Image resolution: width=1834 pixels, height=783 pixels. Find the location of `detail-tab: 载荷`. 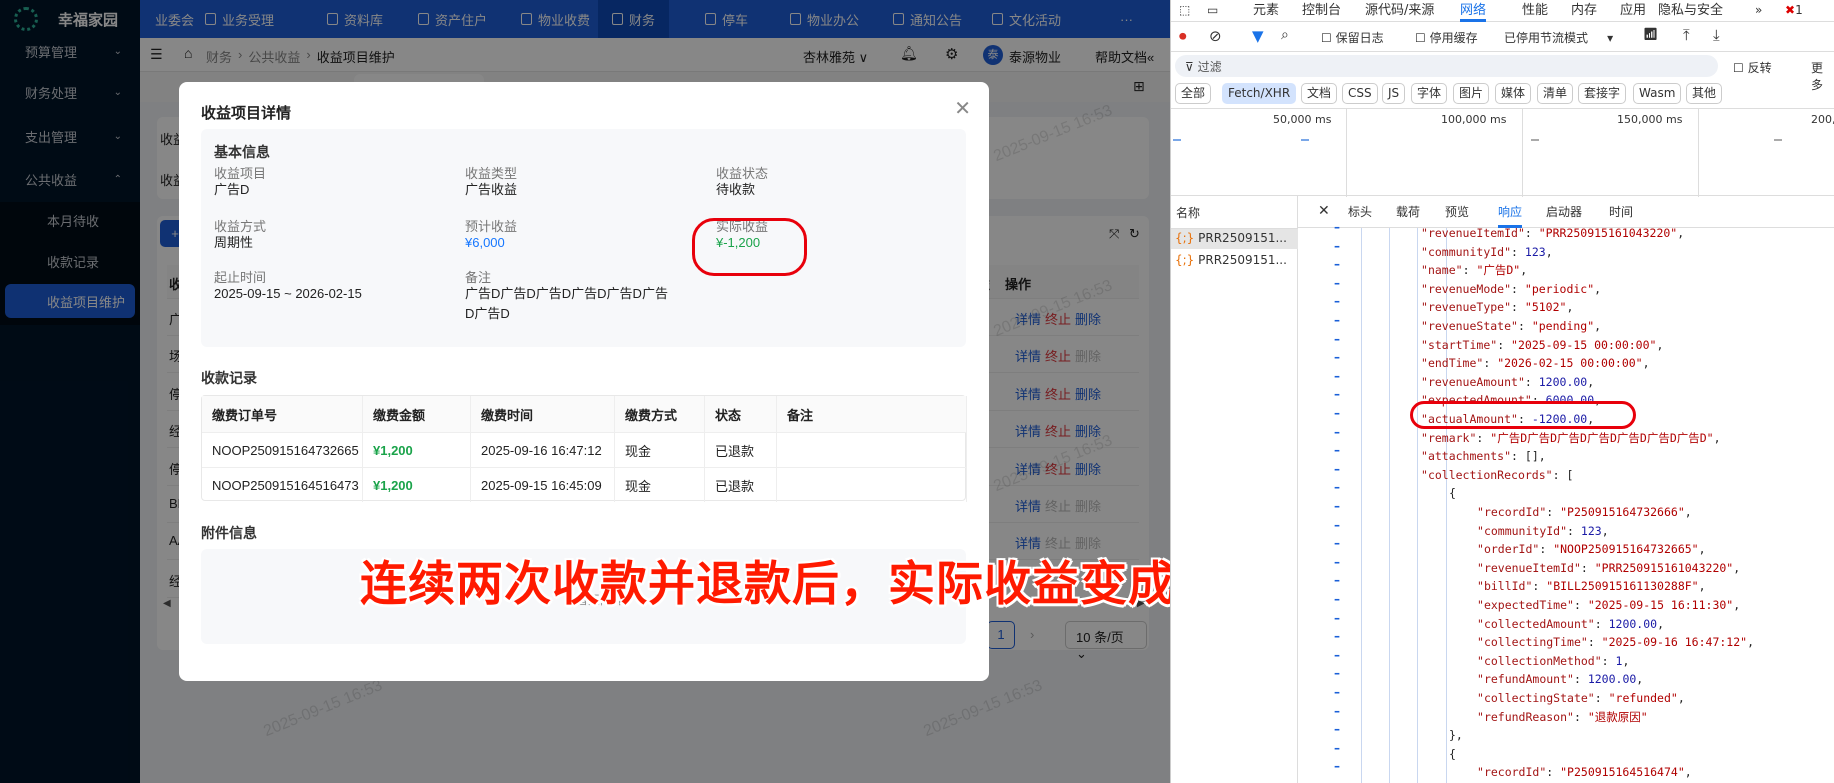

detail-tab: 载荷 is located at coordinates (1408, 211).